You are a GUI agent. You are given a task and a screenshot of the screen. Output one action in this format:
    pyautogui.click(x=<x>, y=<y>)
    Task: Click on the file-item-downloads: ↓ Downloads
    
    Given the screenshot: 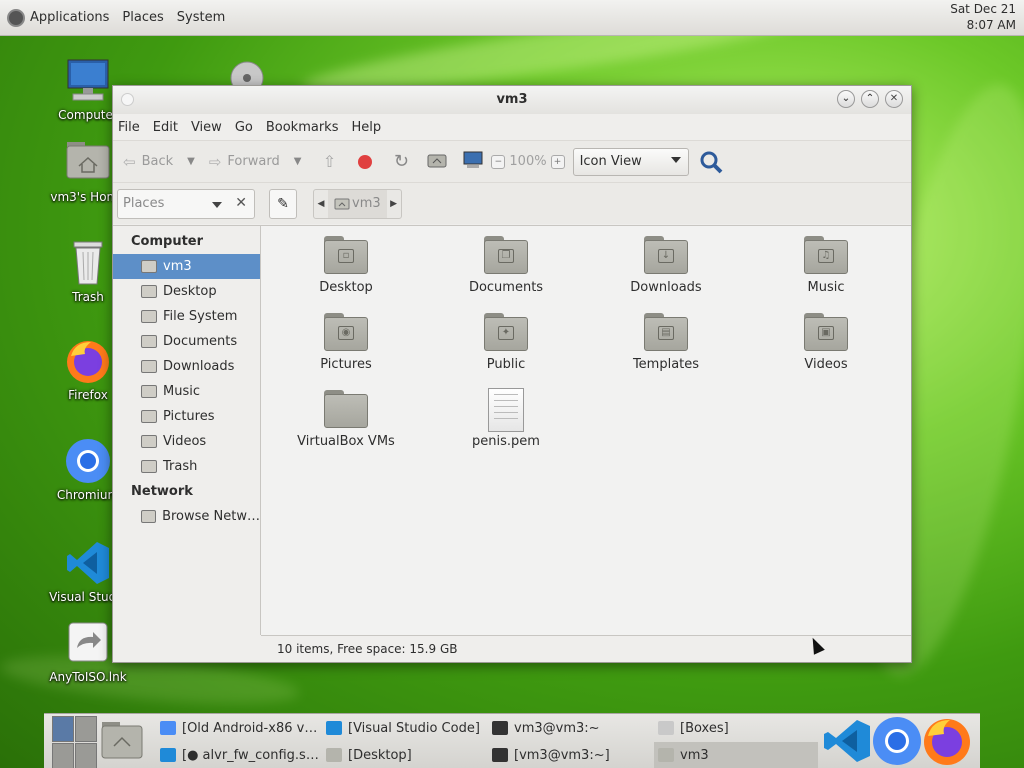 What is the action you would take?
    pyautogui.click(x=666, y=274)
    